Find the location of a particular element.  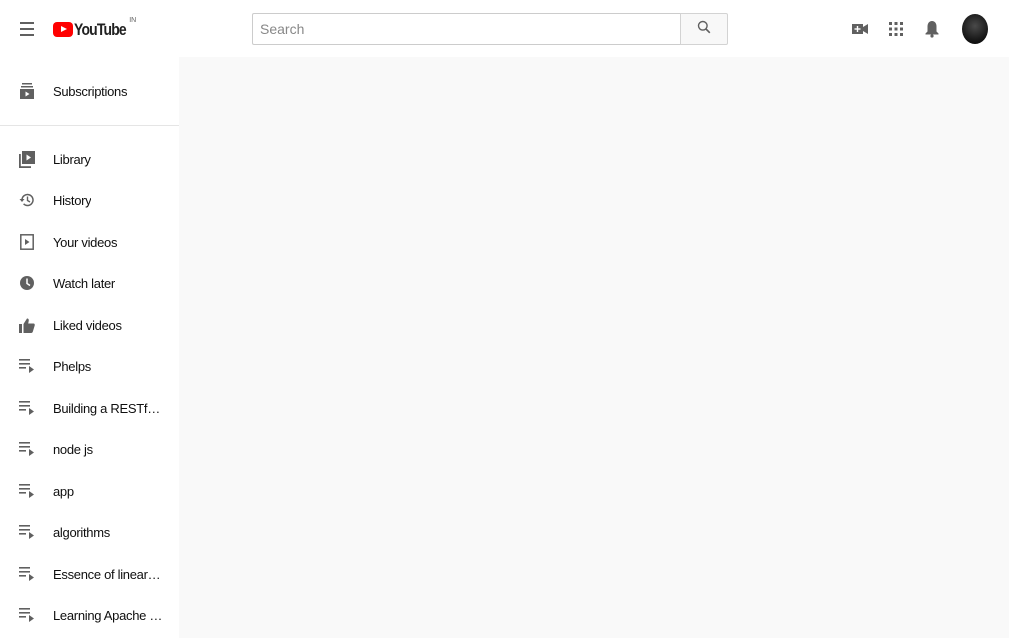

sidebar-item-playlist-algorithms: algorithms is located at coordinates (89, 532).